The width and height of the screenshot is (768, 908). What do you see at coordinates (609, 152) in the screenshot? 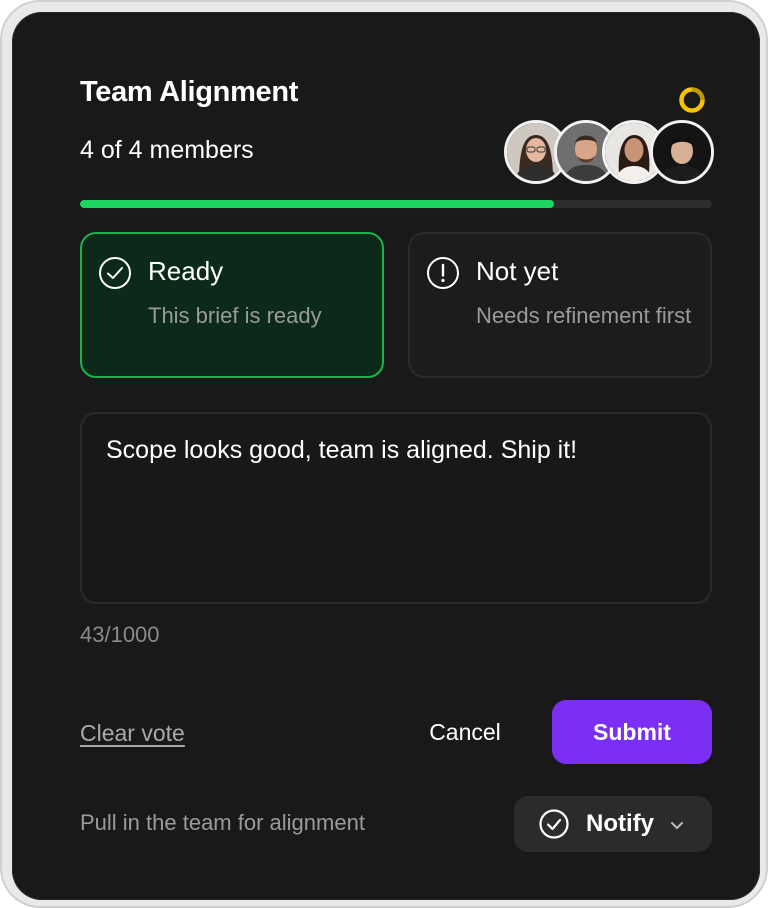
I see `member-avatars` at bounding box center [609, 152].